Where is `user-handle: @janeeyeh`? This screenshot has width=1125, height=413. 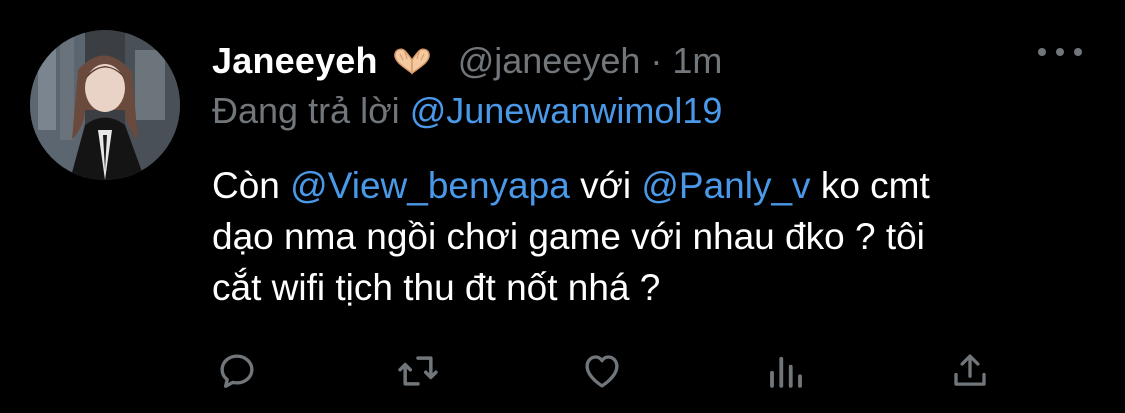
user-handle: @janeeyeh is located at coordinates (549, 61).